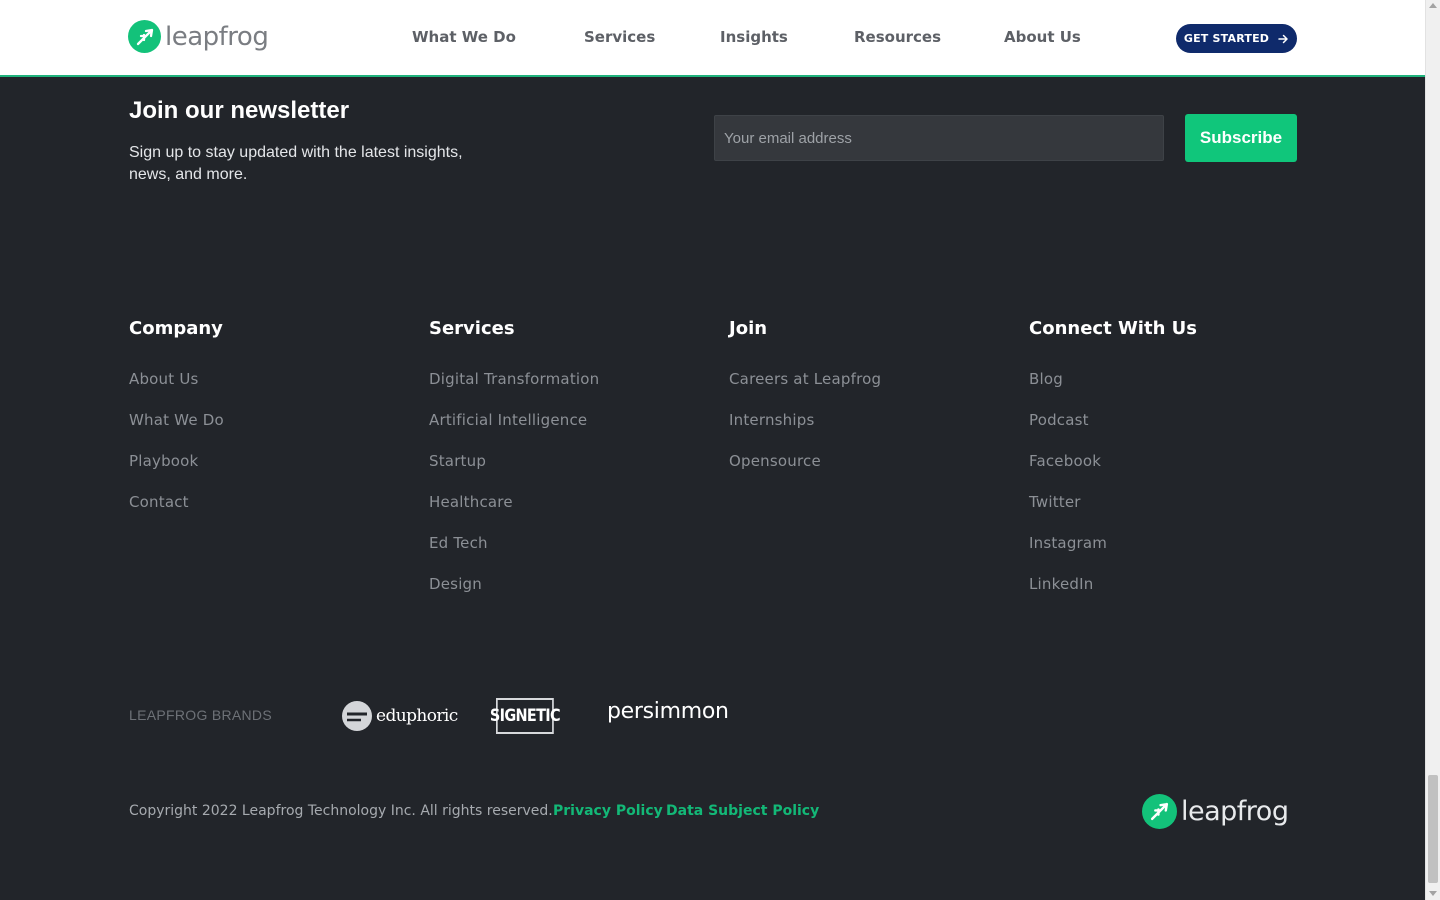 Image resolution: width=1440 pixels, height=900 pixels. I want to click on footer-link-blog: Blog, so click(1046, 379).